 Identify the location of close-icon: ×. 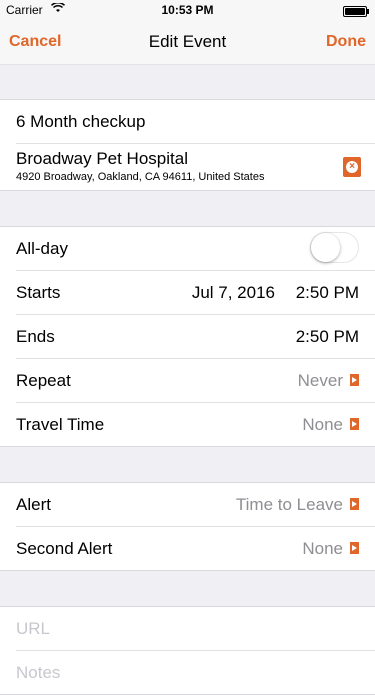
(352, 167).